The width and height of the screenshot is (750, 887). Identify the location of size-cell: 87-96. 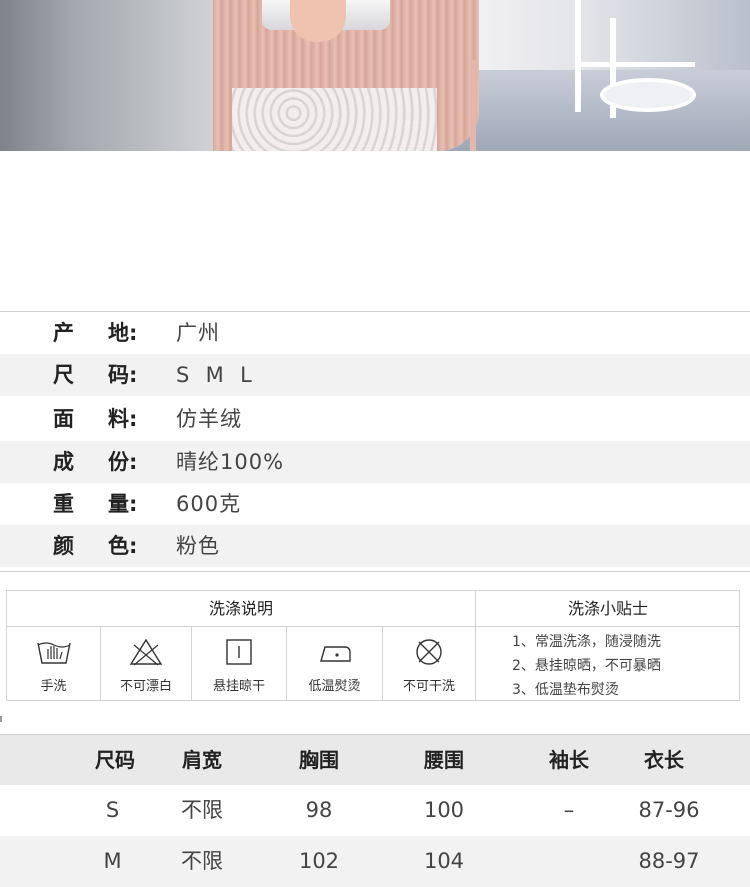
(669, 810).